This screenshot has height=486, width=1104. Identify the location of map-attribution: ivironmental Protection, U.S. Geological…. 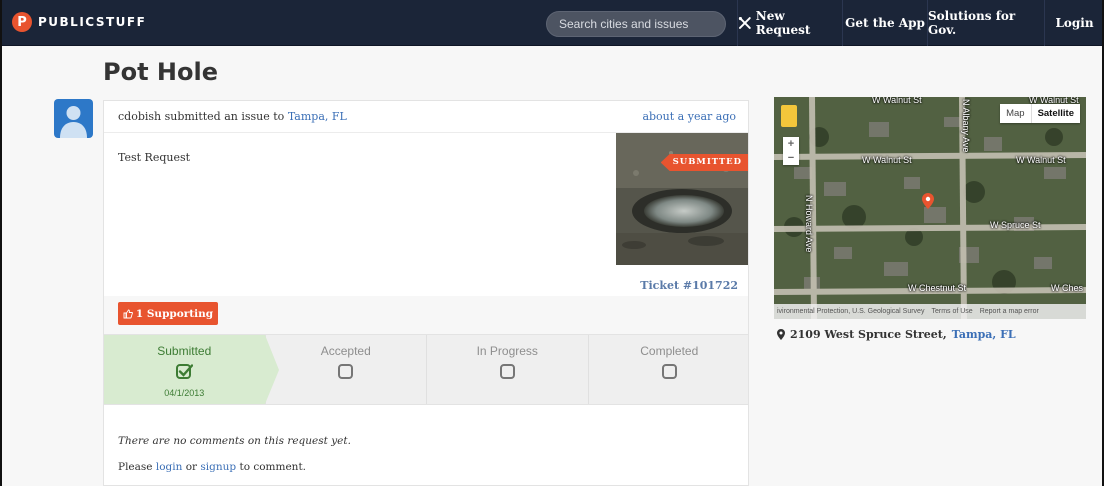
(851, 311).